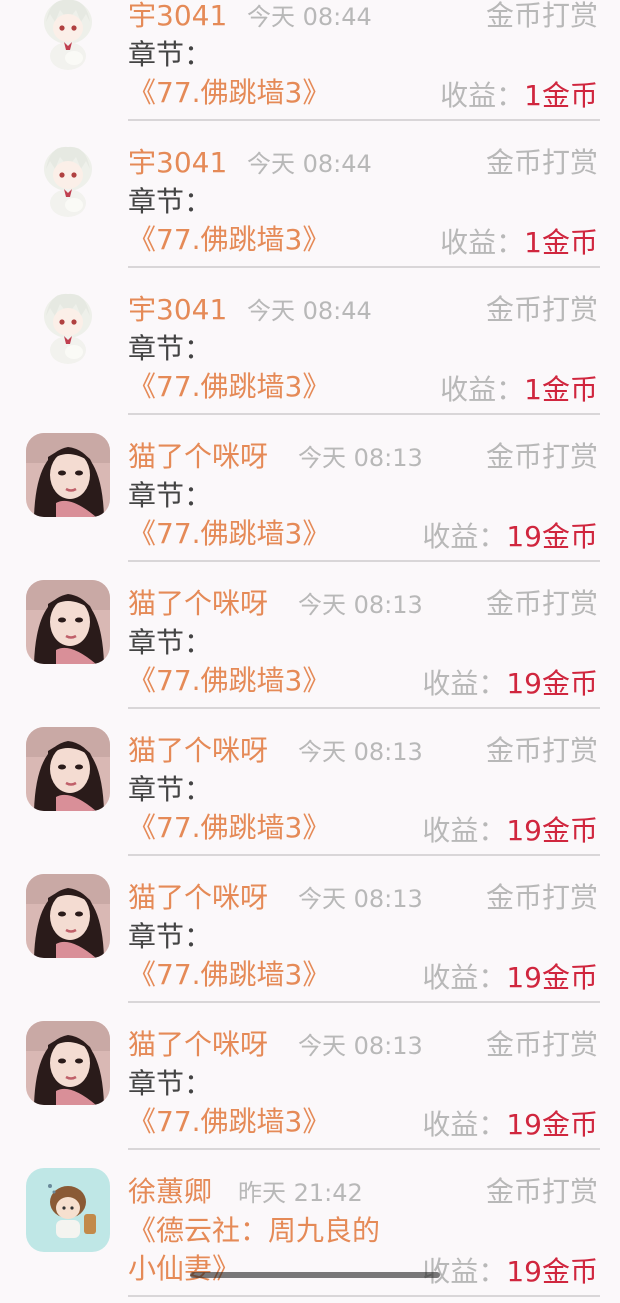  What do you see at coordinates (170, 1190) in the screenshot?
I see `user-name: 徐蕙卿` at bounding box center [170, 1190].